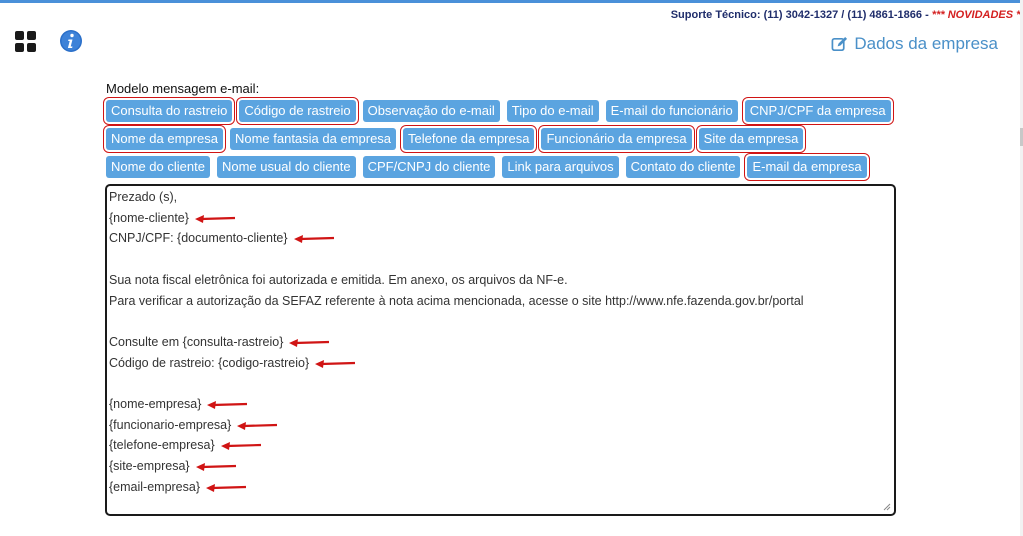 This screenshot has width=1023, height=536. Describe the element at coordinates (926, 43) in the screenshot. I see `company-data-title: Dados da empresa` at that location.